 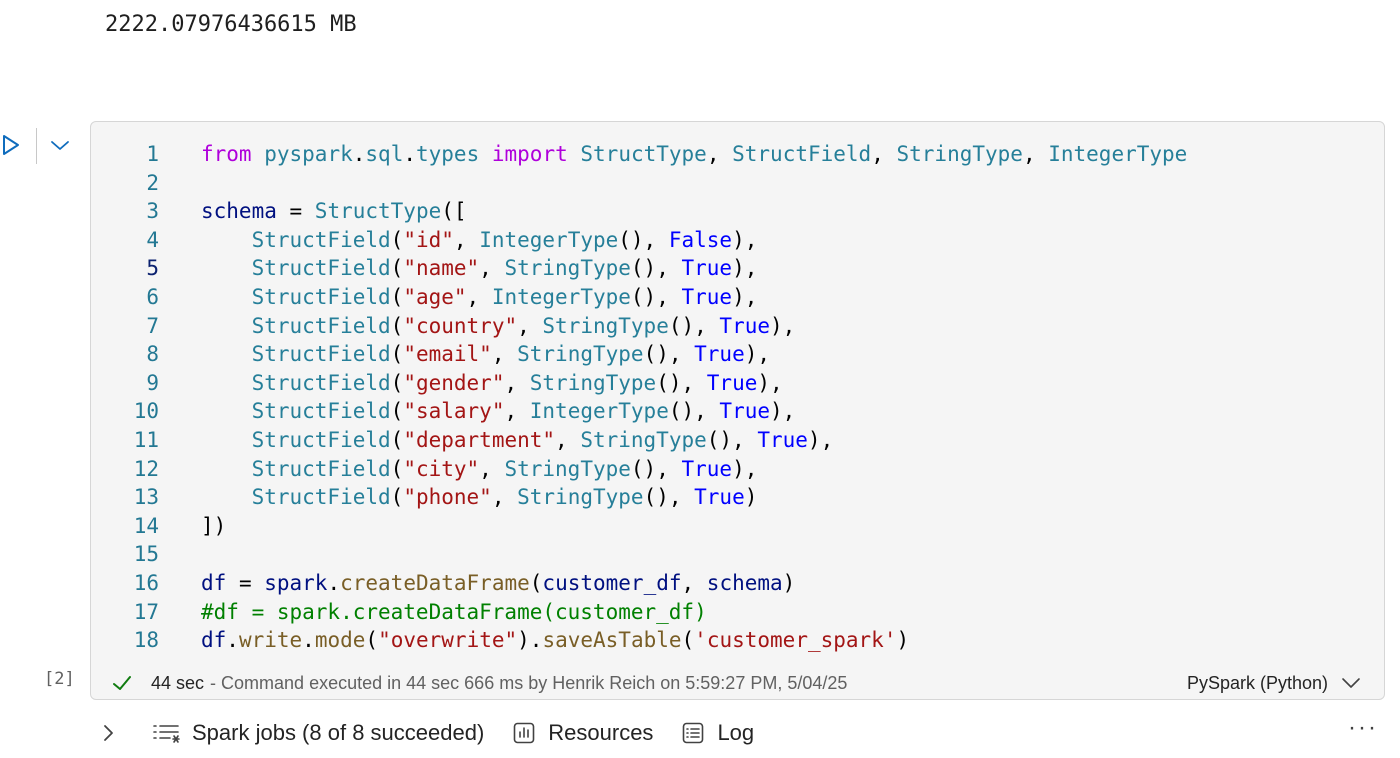 I want to click on code-token: customer_df, so click(x=612, y=582).